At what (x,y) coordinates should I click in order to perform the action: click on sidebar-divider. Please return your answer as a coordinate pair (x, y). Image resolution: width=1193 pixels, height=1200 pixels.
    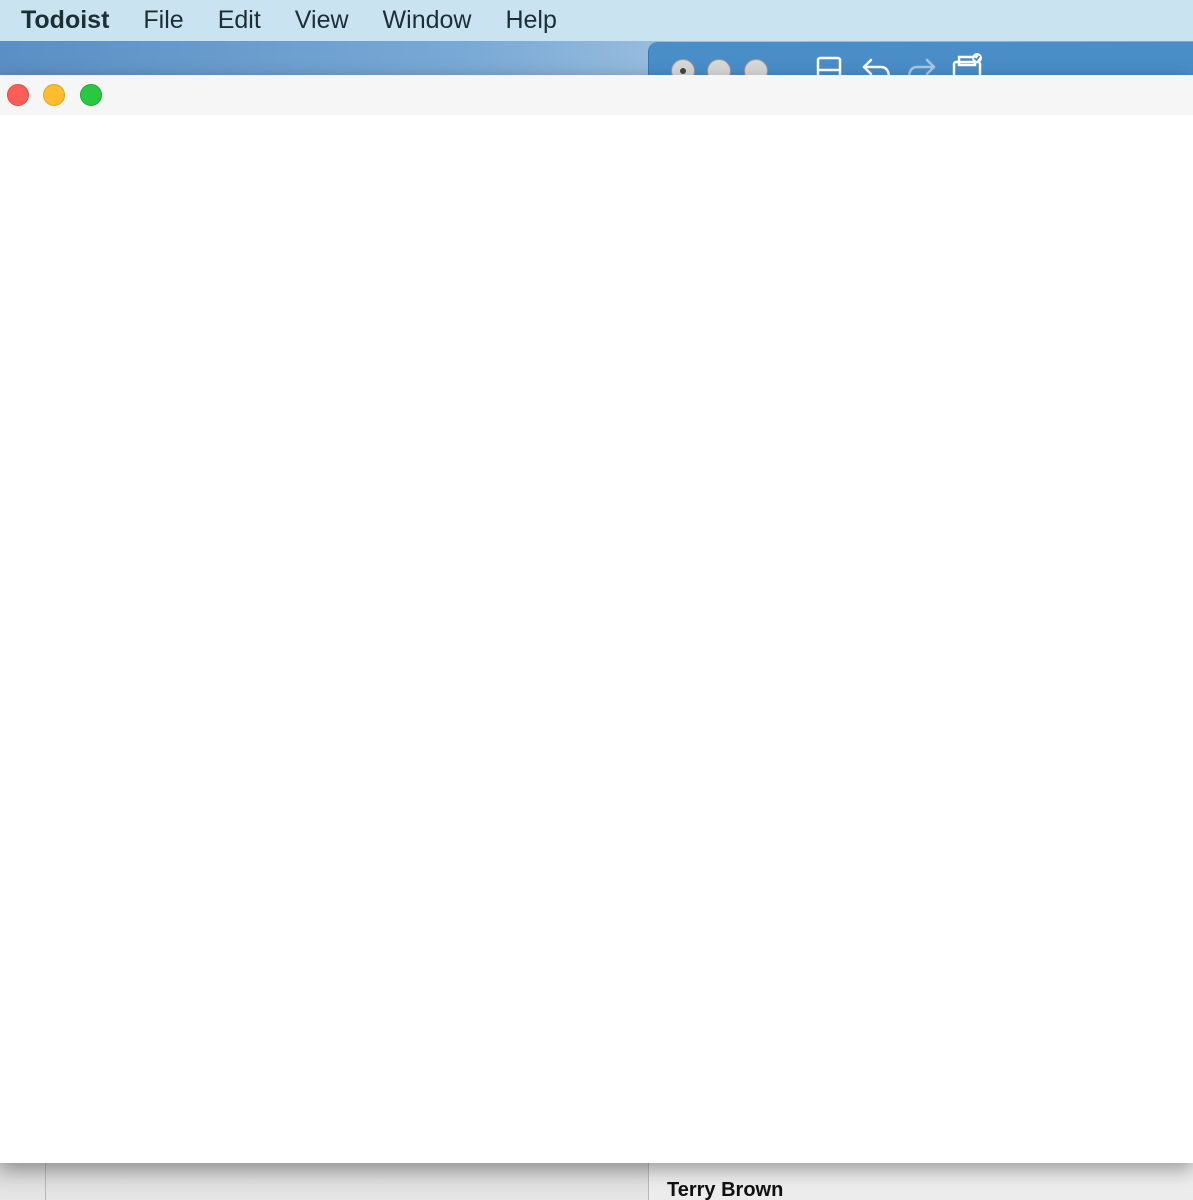
    Looking at the image, I should click on (45, 1181).